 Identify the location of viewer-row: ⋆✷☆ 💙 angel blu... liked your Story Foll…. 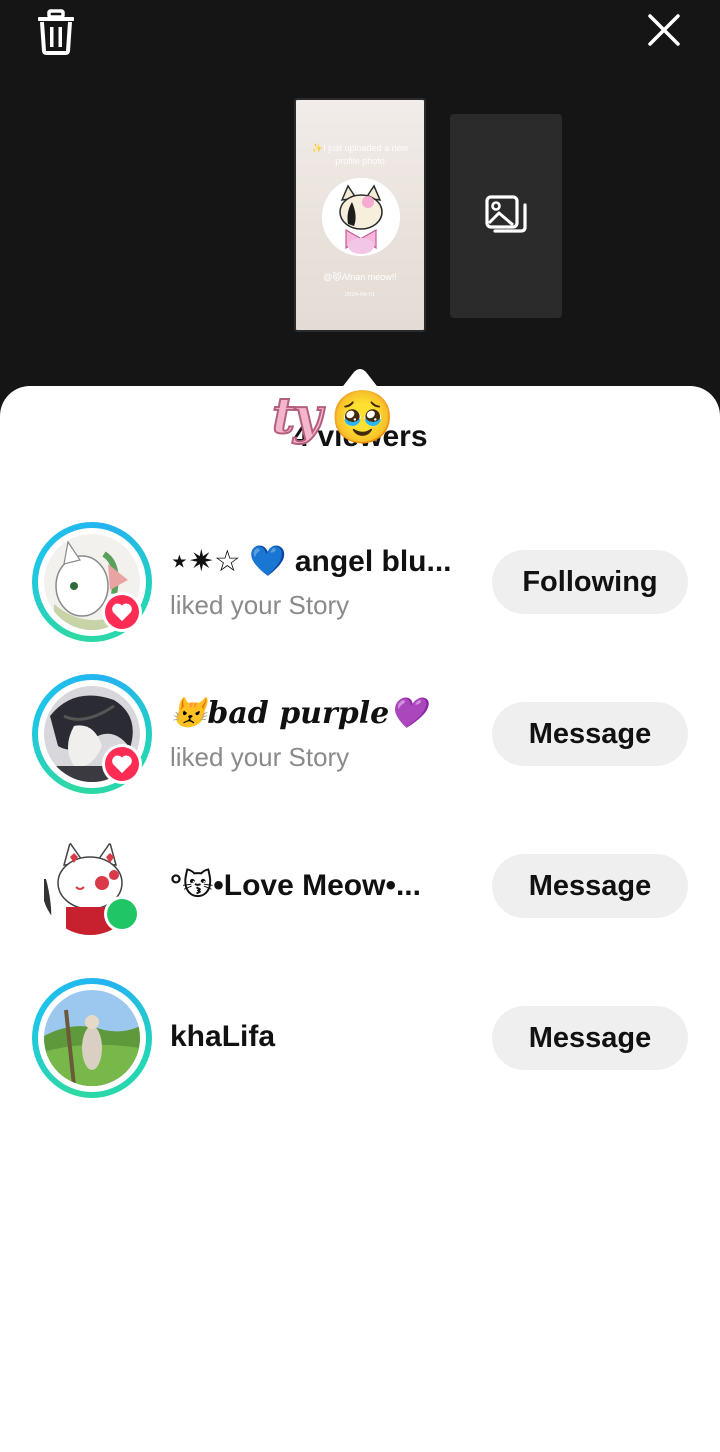
(360, 587).